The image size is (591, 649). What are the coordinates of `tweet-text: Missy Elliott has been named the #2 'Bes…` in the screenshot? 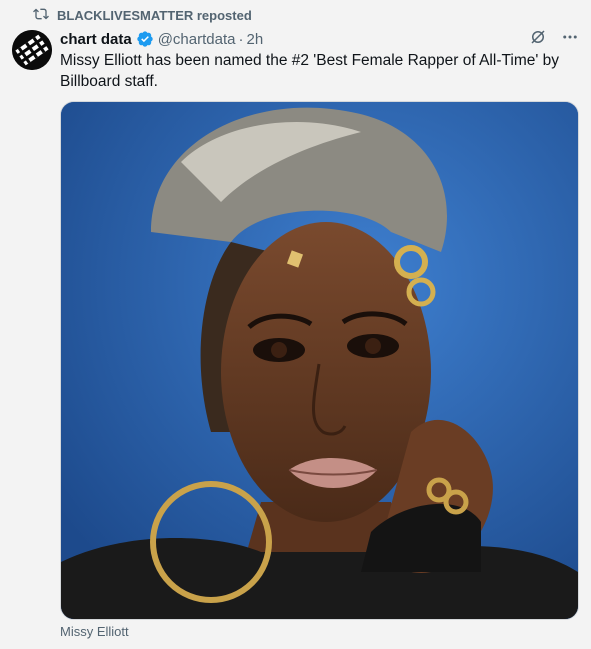 It's located at (309, 71).